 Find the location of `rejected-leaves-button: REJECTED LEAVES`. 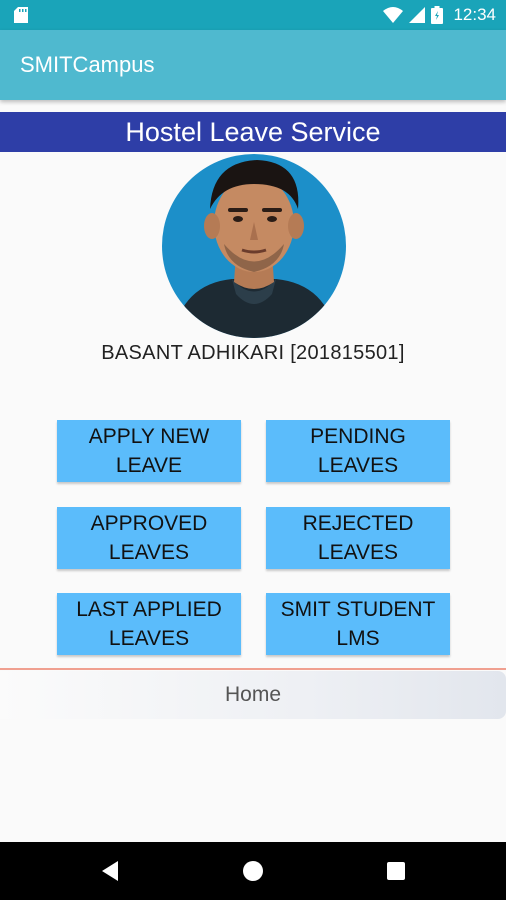

rejected-leaves-button: REJECTED LEAVES is located at coordinates (358, 538).